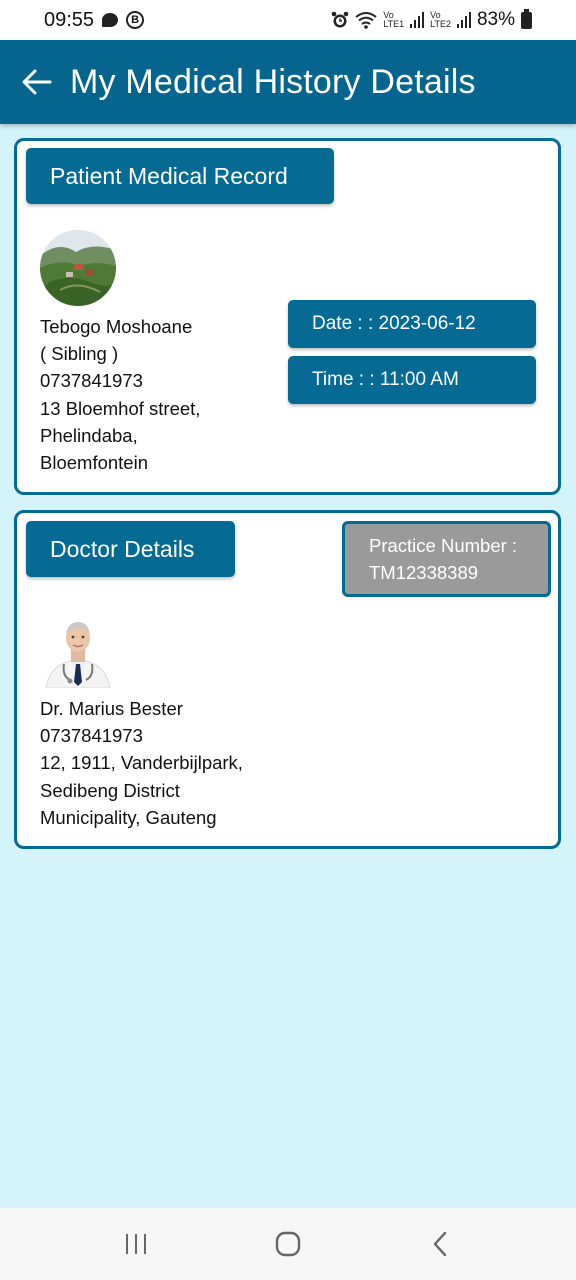  I want to click on status-bar: 09:55 B Vo LTE1 Vo LTE2 83%, so click(288, 20).